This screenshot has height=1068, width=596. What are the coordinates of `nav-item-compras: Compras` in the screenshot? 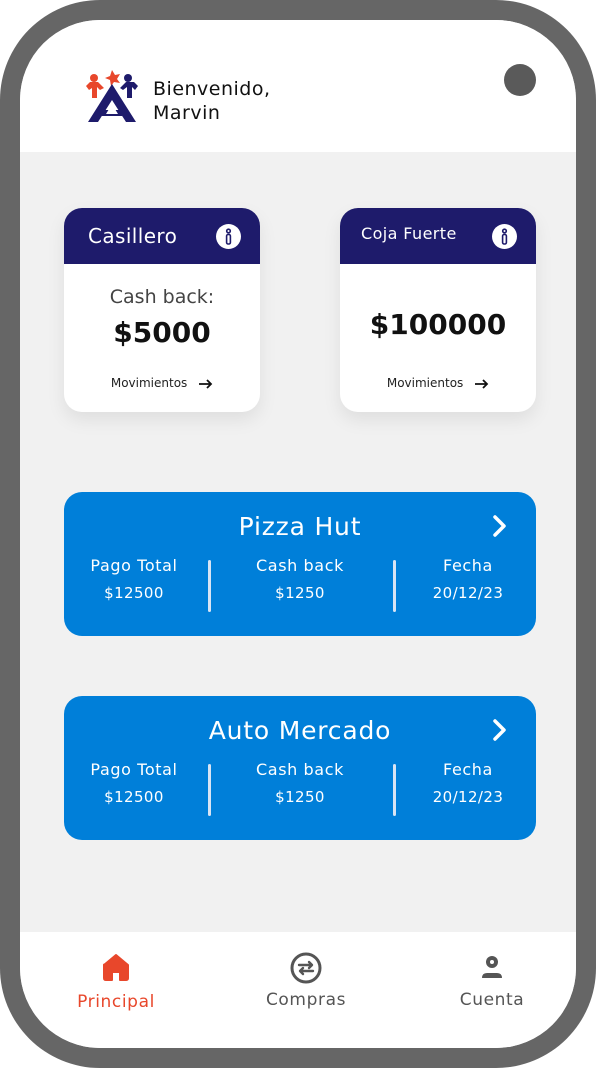 It's located at (306, 981).